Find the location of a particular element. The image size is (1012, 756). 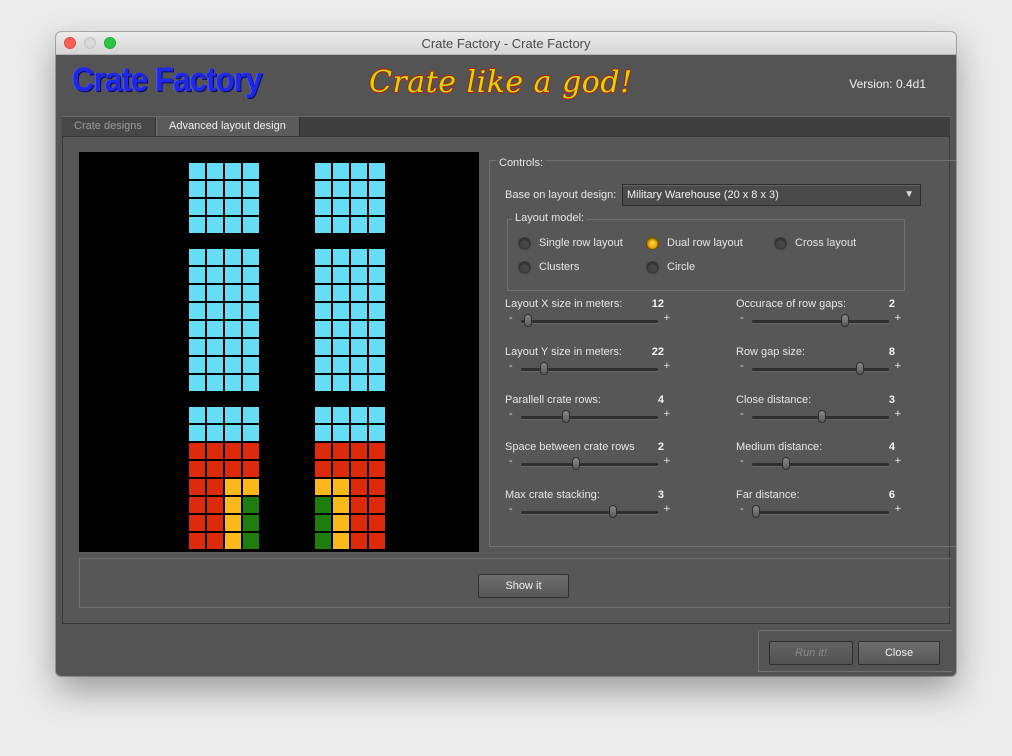

tab-advanced-layout-design: Advanced layout design is located at coordinates (228, 127).